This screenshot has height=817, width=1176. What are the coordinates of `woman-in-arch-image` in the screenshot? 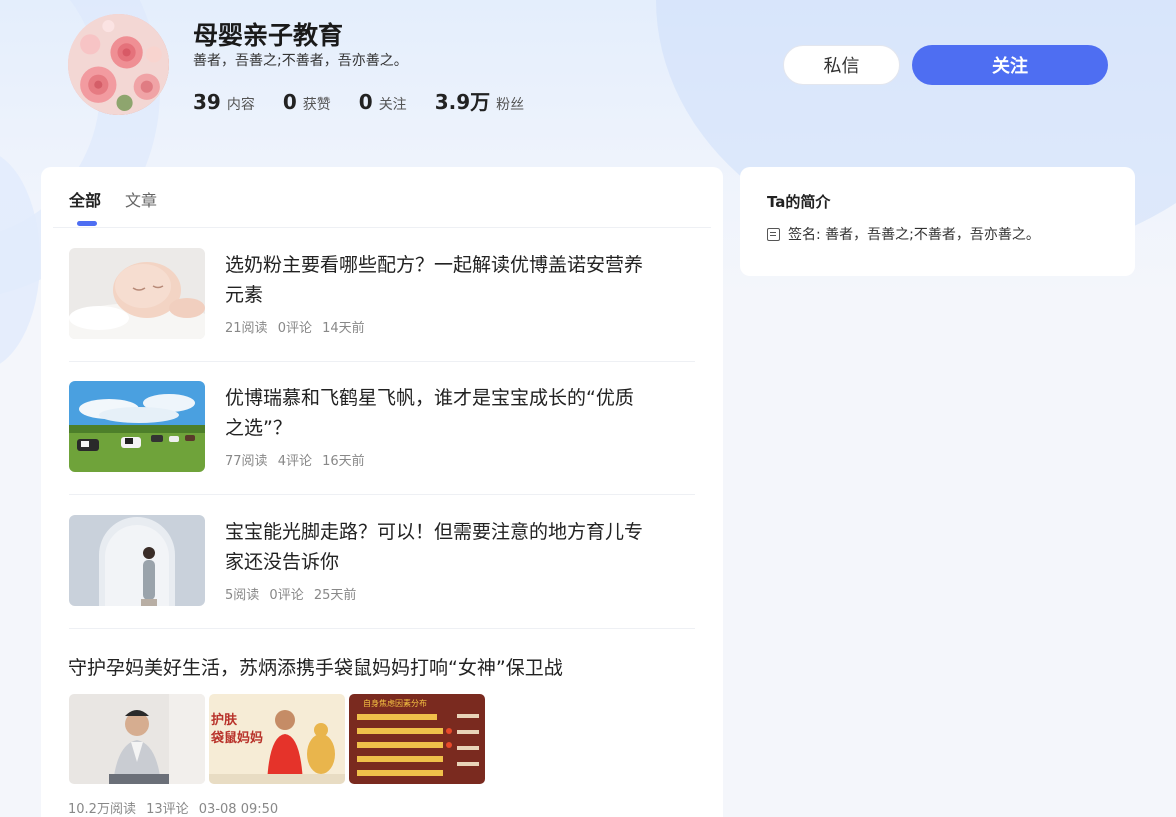 It's located at (137, 560).